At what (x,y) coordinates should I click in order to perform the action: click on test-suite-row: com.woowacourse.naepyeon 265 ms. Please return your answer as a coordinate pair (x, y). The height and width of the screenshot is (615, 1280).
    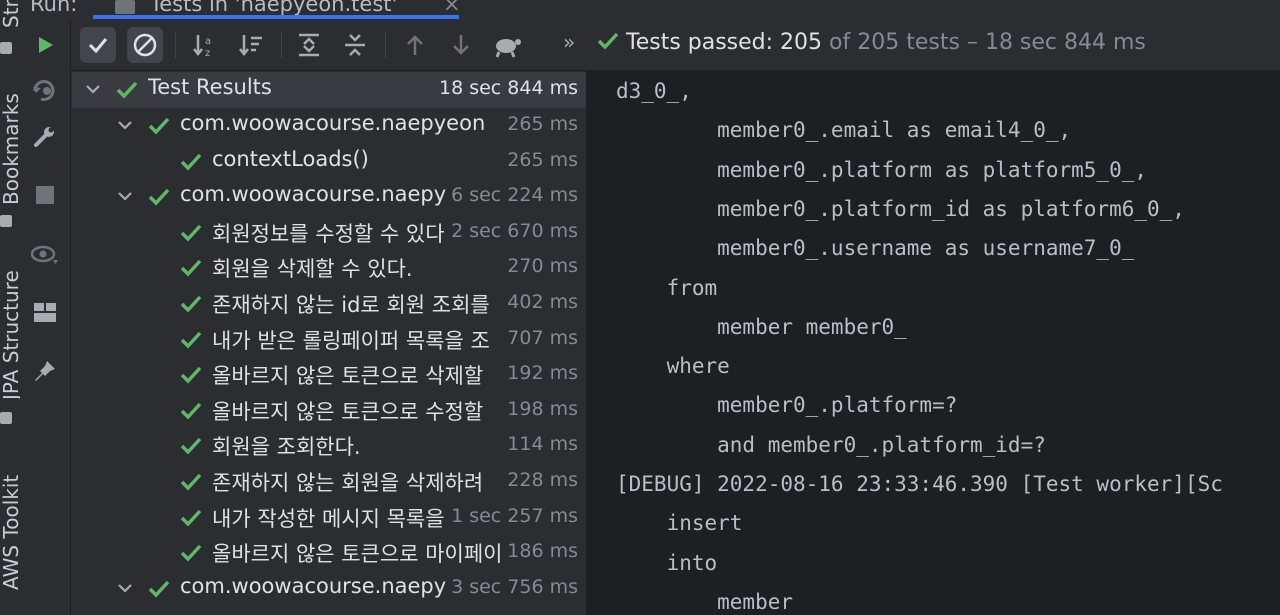
    Looking at the image, I should click on (329, 126).